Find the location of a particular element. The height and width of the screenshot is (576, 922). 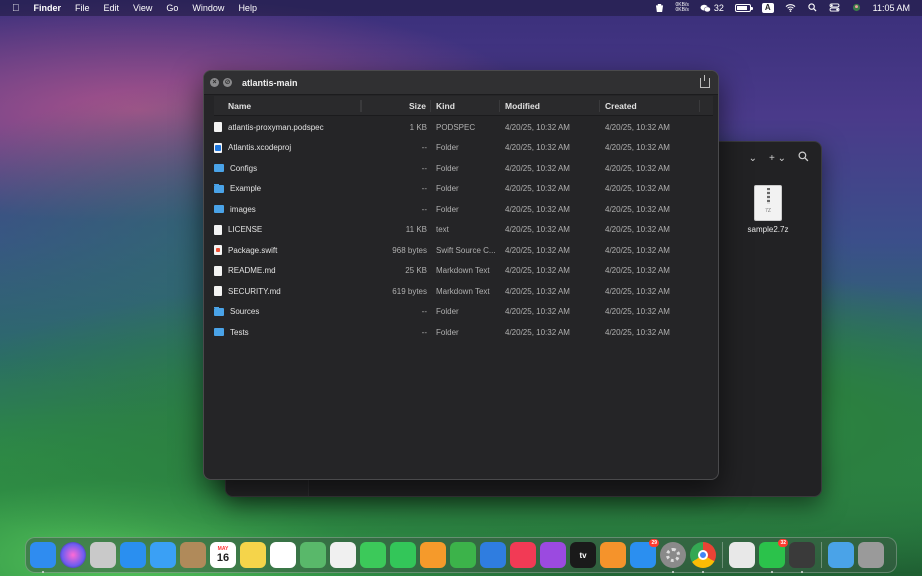

dock-trash-icon is located at coordinates (871, 555).